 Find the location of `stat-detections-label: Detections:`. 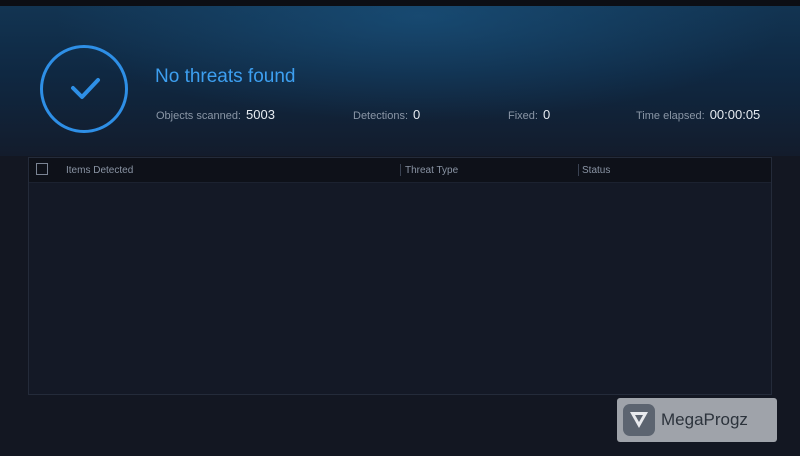

stat-detections-label: Detections: is located at coordinates (381, 116).